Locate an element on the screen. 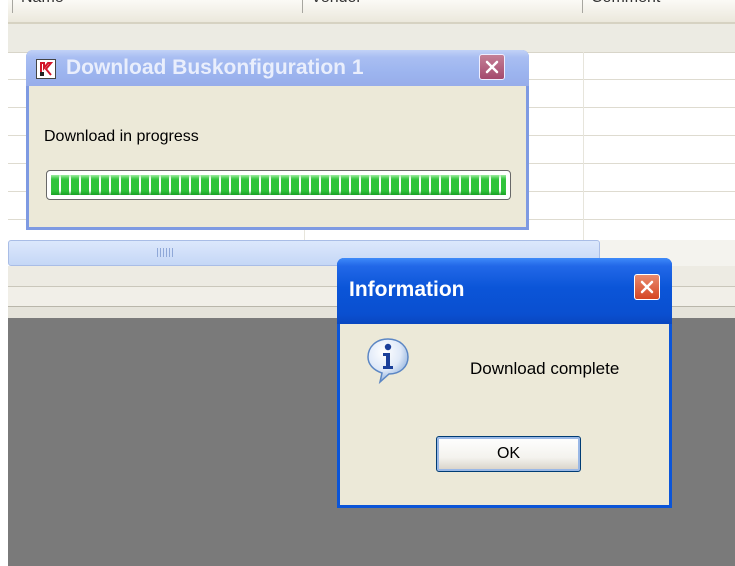  download-window-titlebar: Download Buskonfiguration 1 is located at coordinates (277, 68).